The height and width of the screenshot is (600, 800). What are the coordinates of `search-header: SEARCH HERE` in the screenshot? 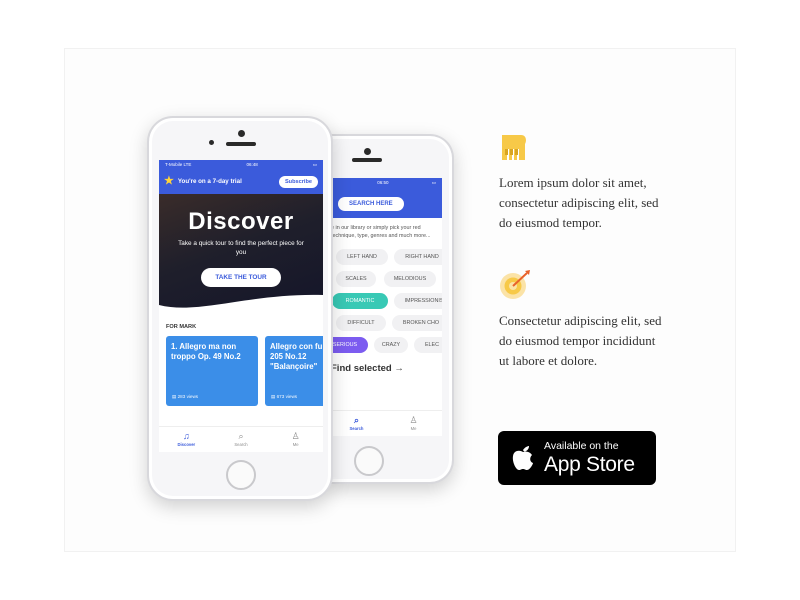 It's located at (385, 202).